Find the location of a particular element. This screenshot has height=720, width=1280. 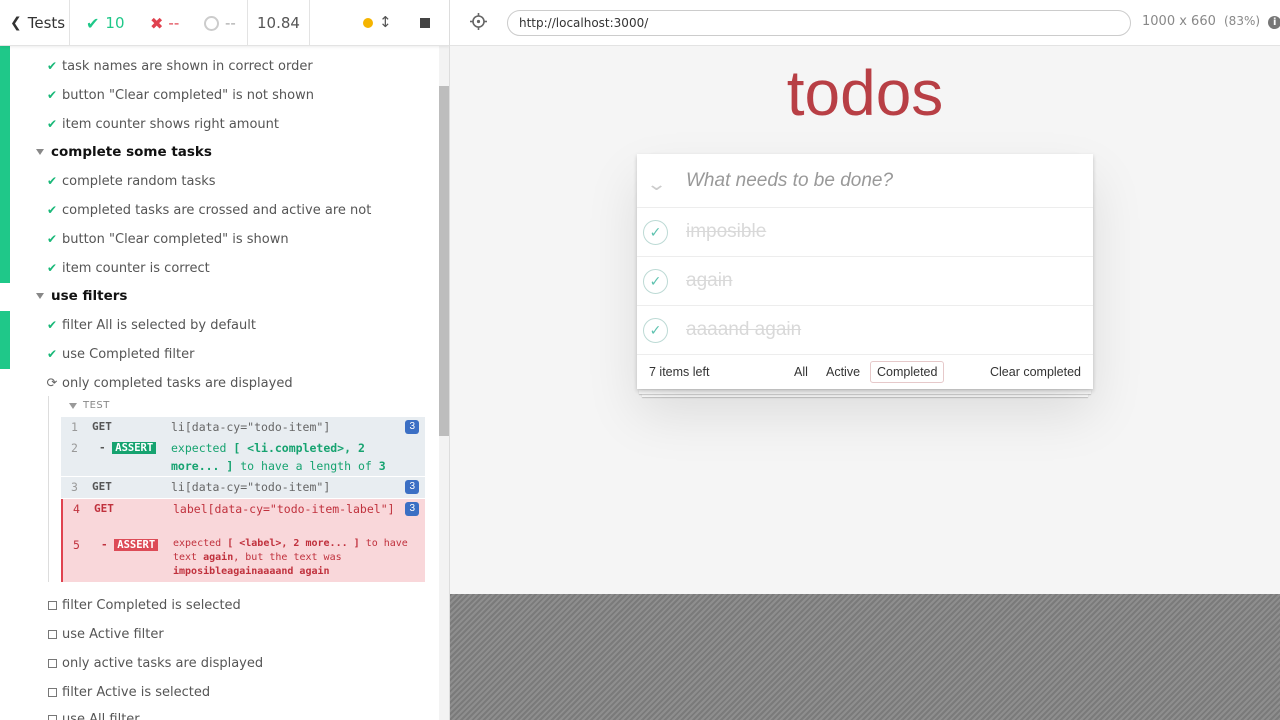

reporter-header: ❮ Tests ✔ 10 ✖ -- -- 10.84 ↕ is located at coordinates (224, 23).